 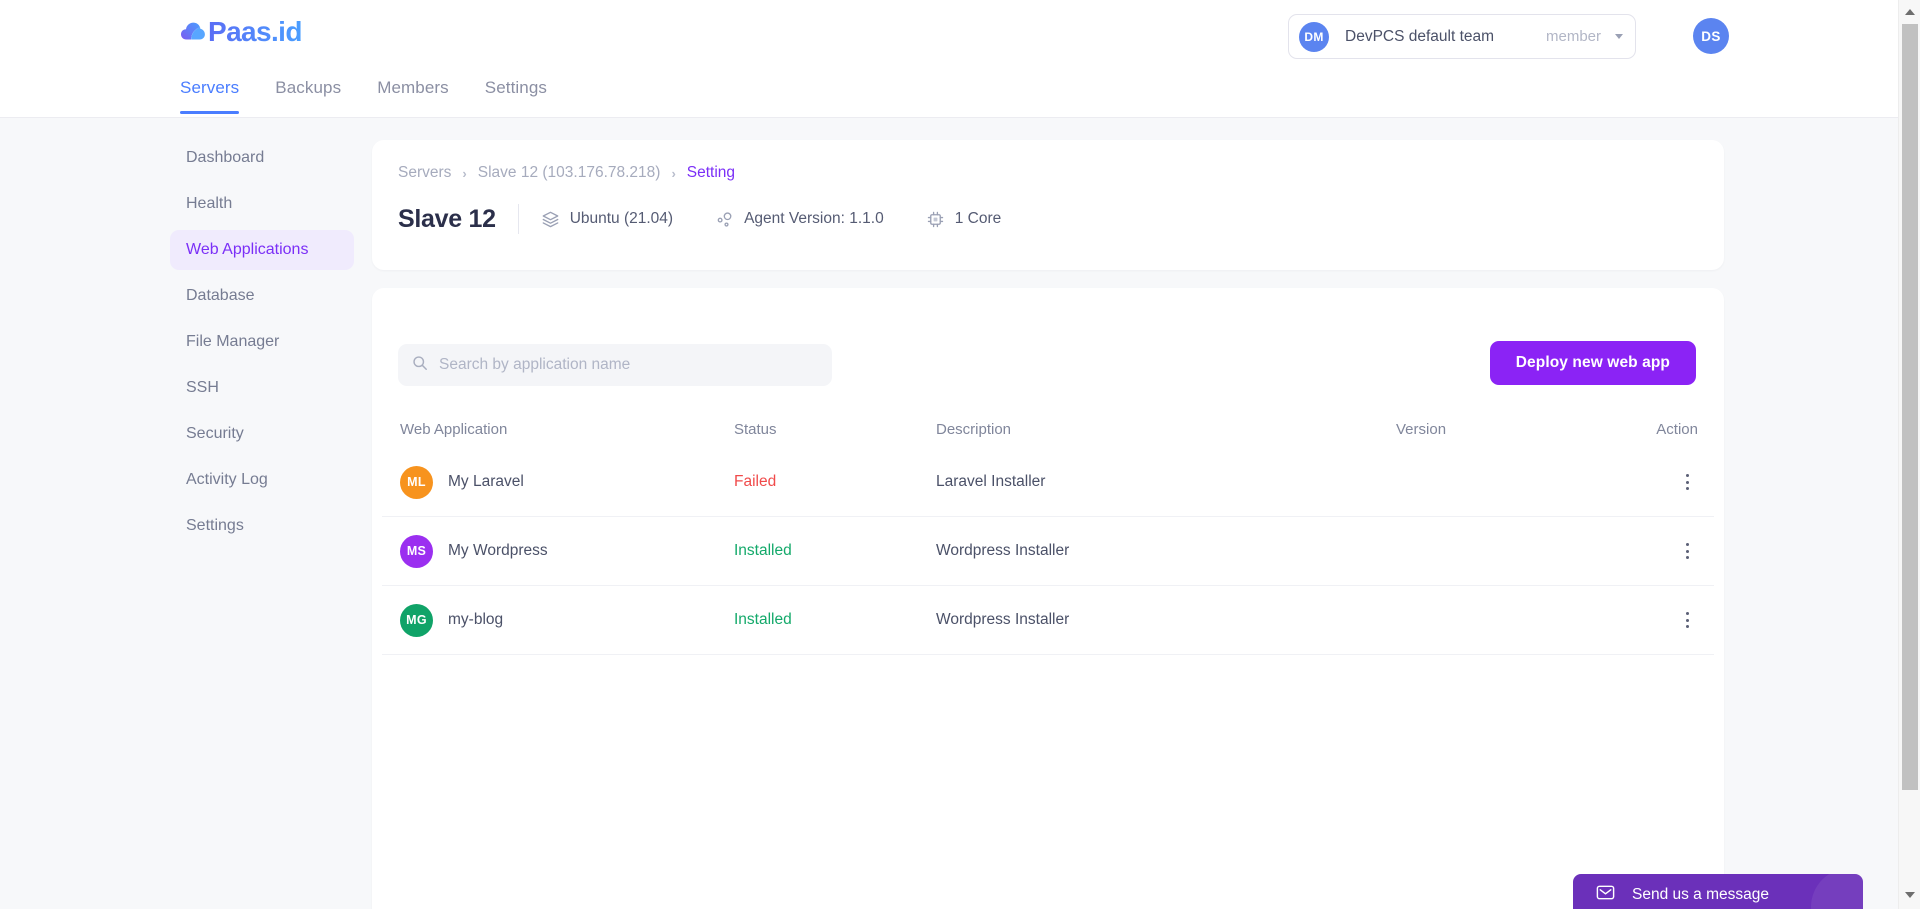 I want to click on sidebar-item-web-applications: Web Applications, so click(x=262, y=250).